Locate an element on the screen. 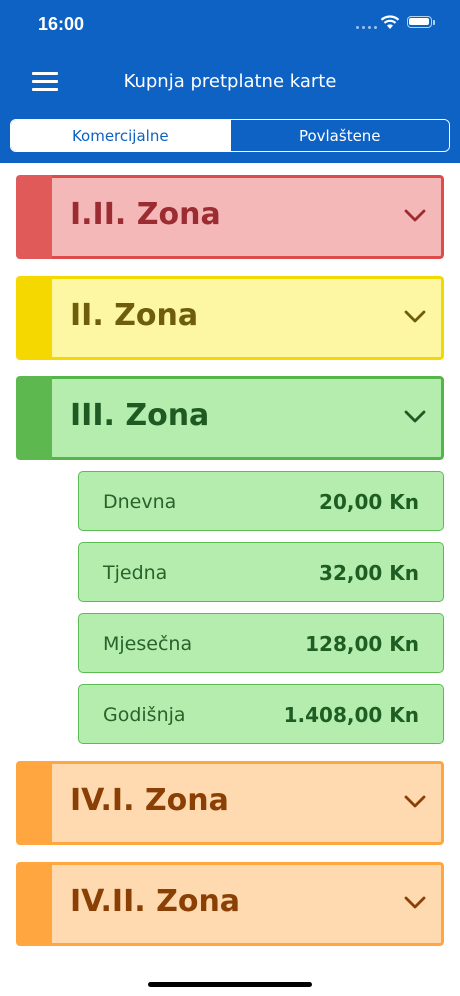  segment-bar: Komercijalne Povlaštene is located at coordinates (230, 135).